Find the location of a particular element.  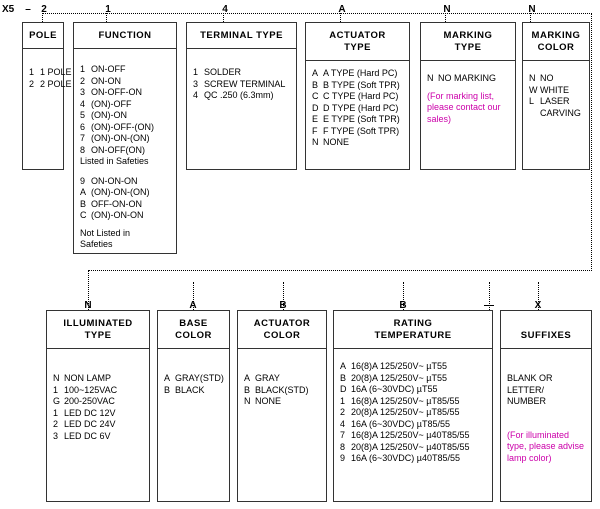

box-pole-title: POLE is located at coordinates (43, 35).